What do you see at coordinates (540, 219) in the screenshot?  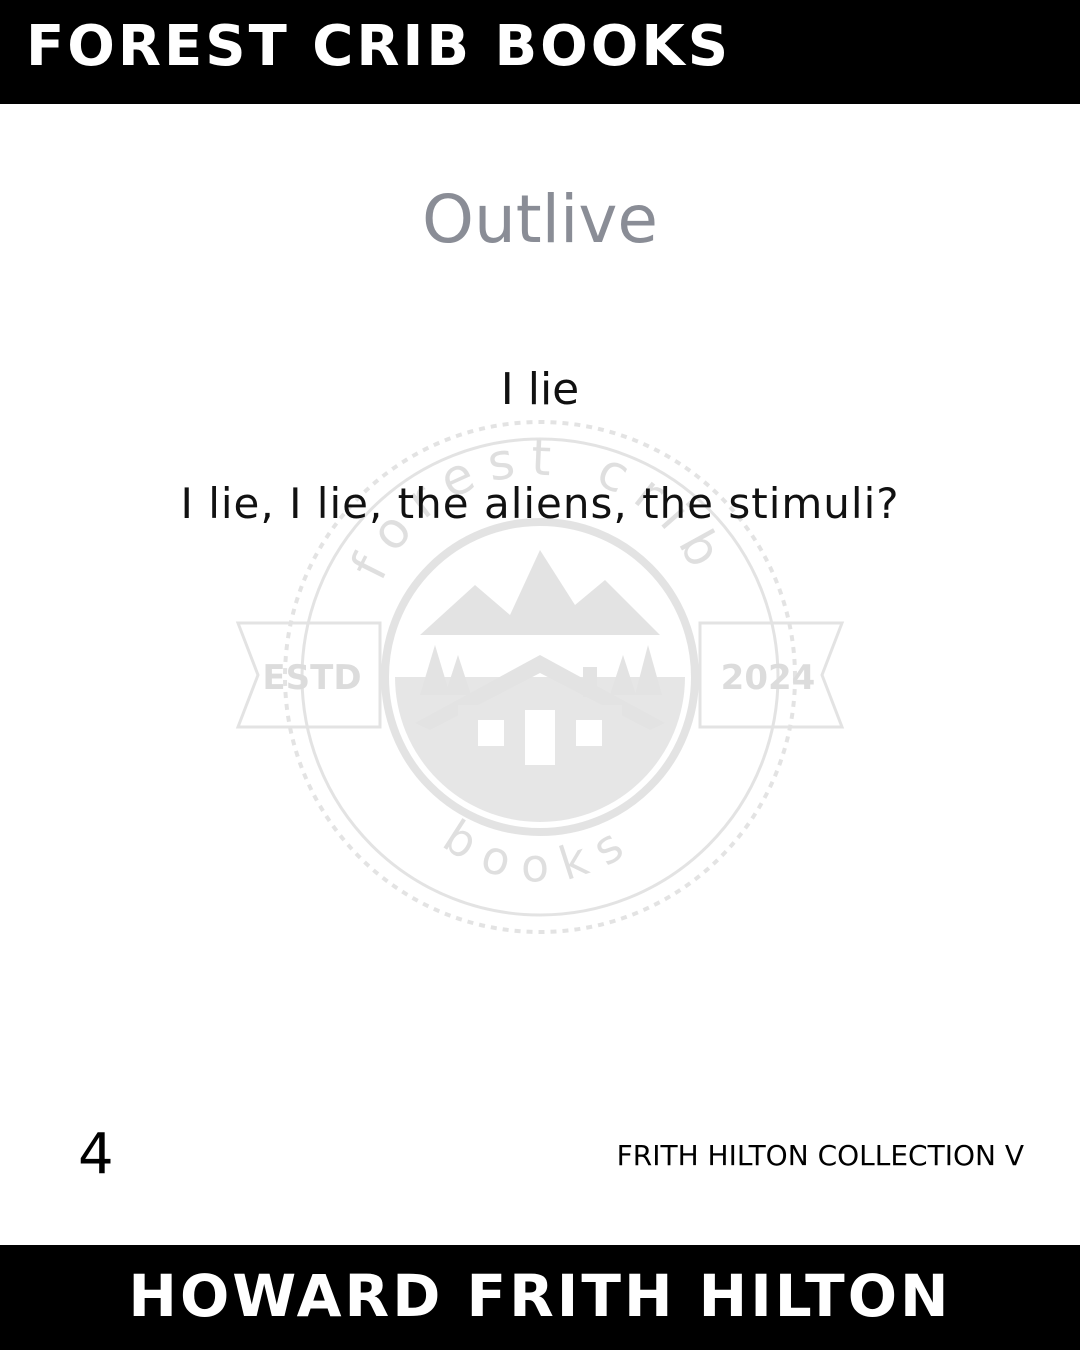 I see `poem-title: Outlive` at bounding box center [540, 219].